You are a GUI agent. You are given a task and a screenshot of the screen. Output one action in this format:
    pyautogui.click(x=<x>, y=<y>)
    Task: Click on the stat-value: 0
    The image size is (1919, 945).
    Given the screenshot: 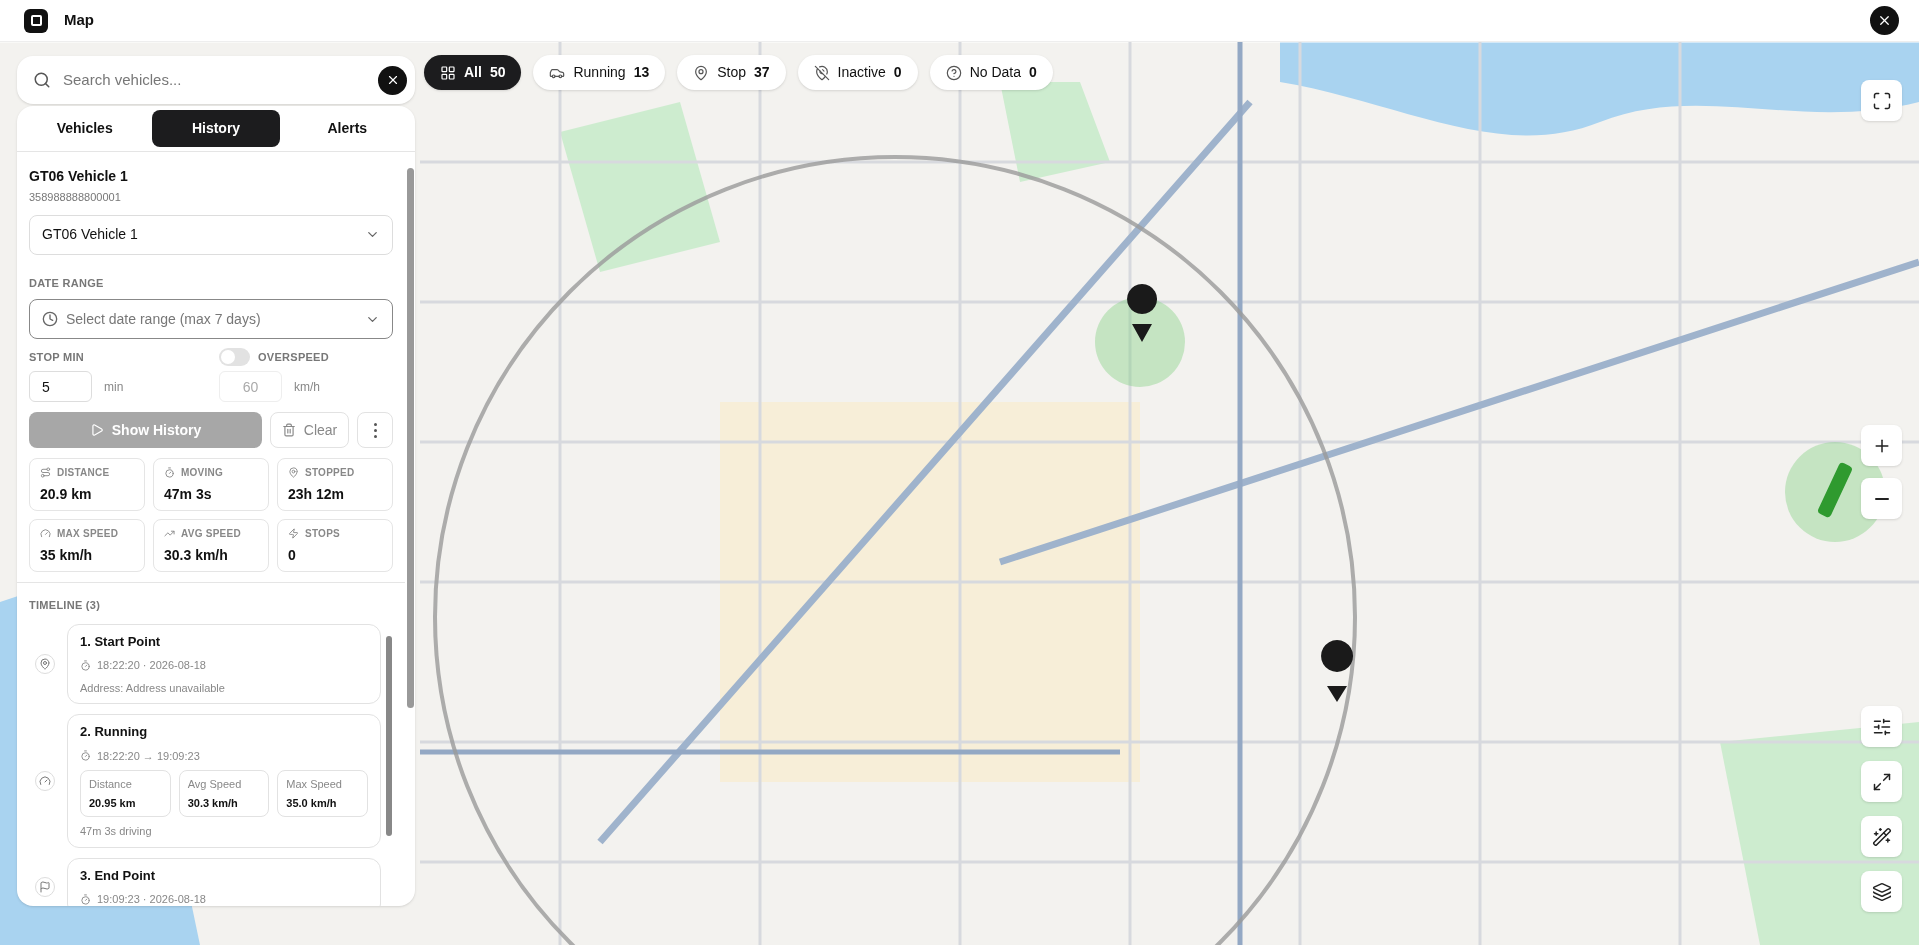 What is the action you would take?
    pyautogui.click(x=292, y=555)
    